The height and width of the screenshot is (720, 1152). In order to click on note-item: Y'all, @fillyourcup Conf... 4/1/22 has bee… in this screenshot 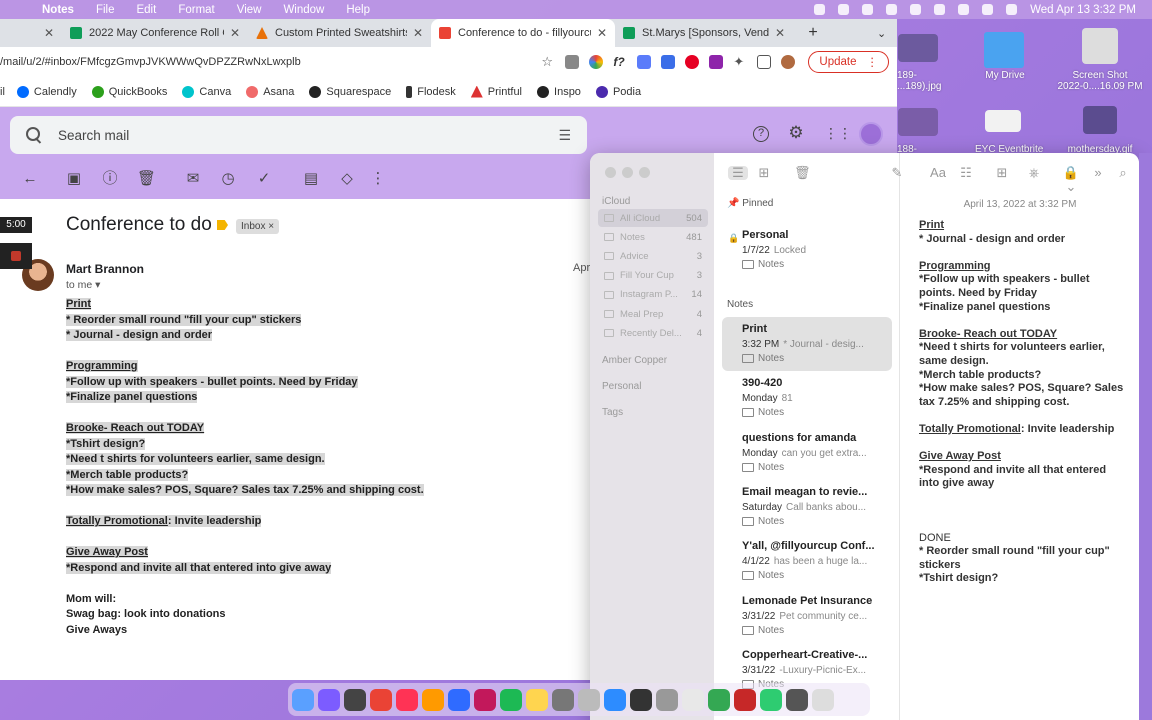, I will do `click(807, 561)`.